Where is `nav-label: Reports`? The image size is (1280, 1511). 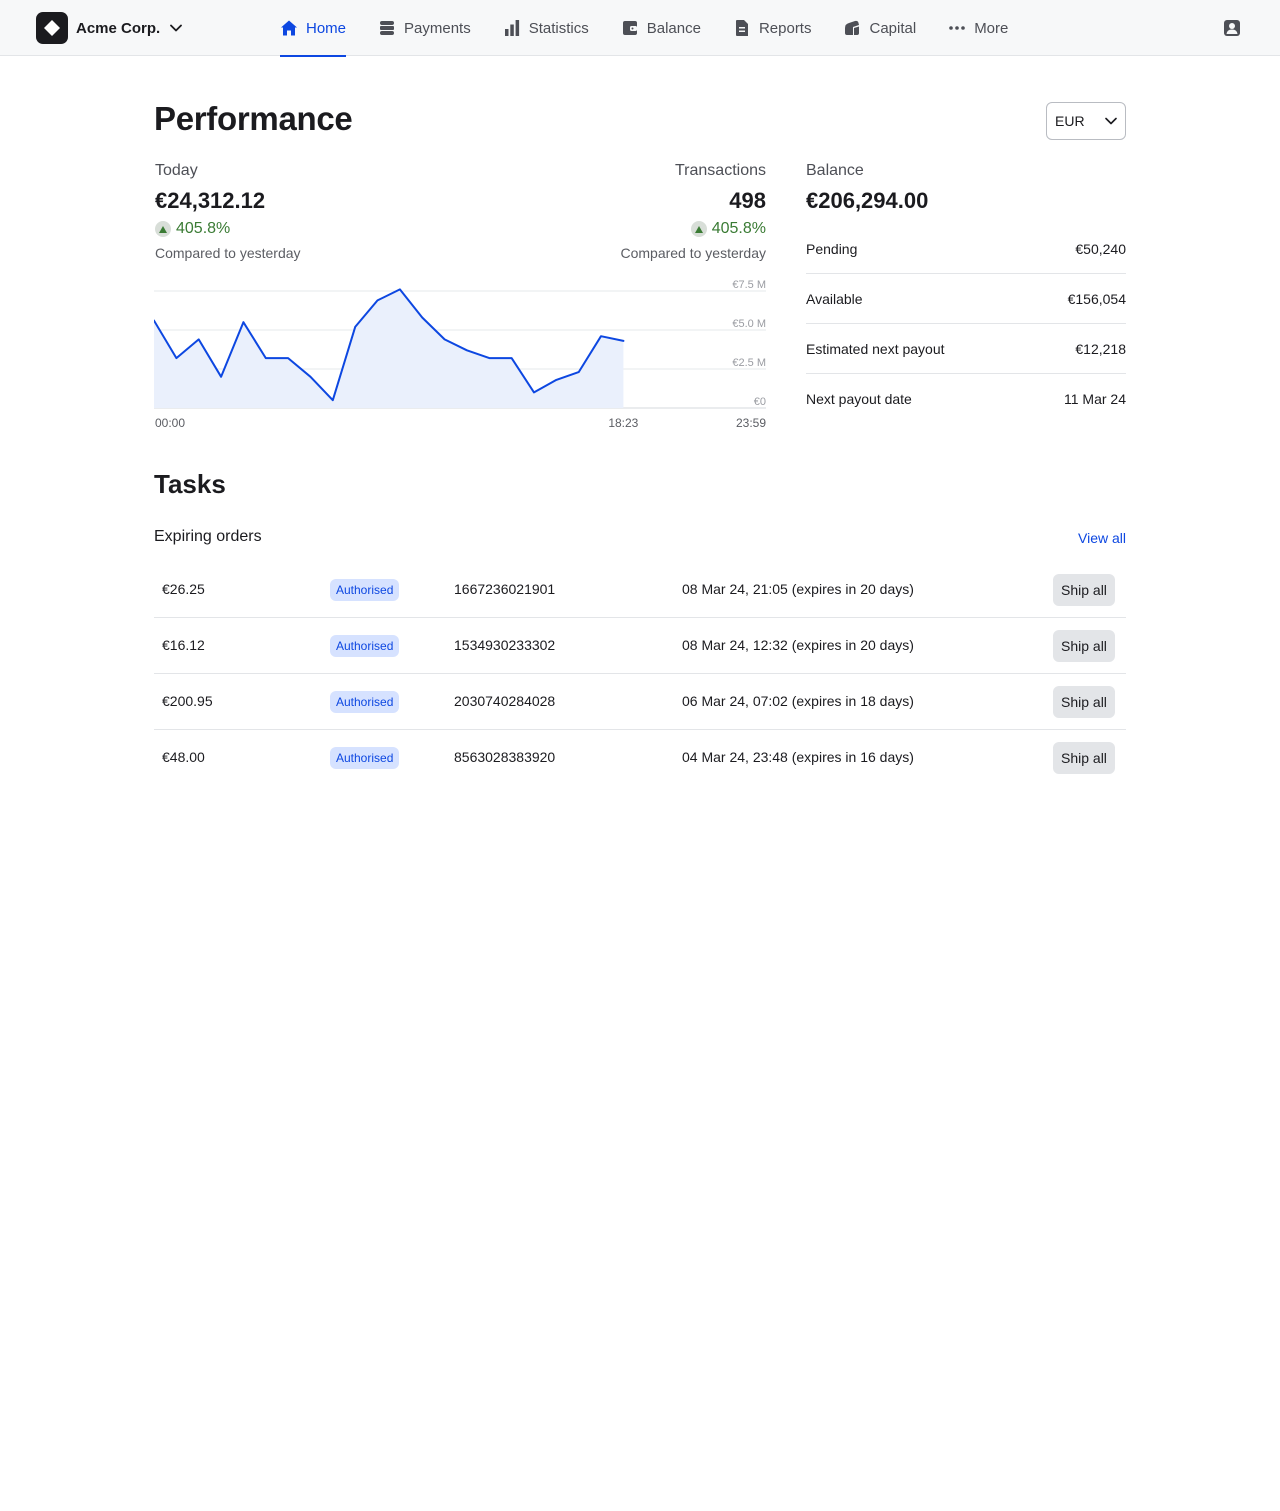
nav-label: Reports is located at coordinates (785, 28).